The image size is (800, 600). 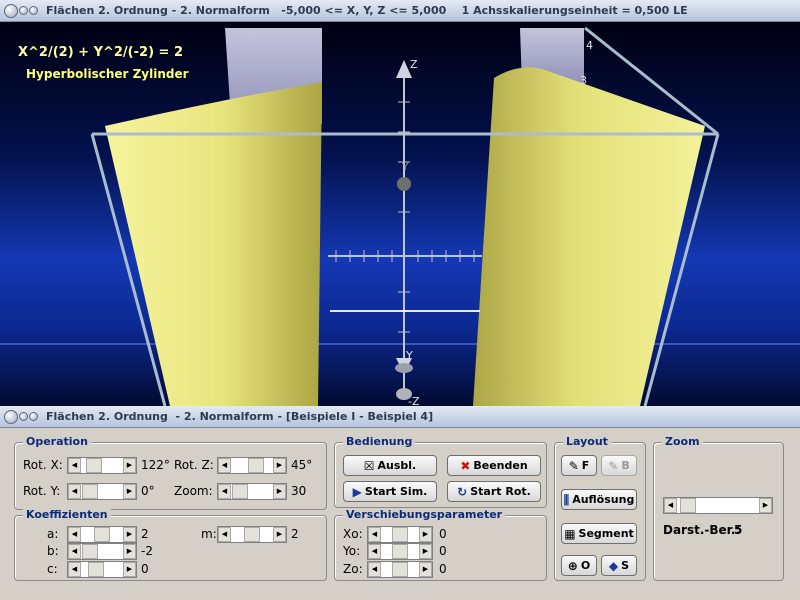 What do you see at coordinates (90, 551) in the screenshot?
I see `coef-b-thumb` at bounding box center [90, 551].